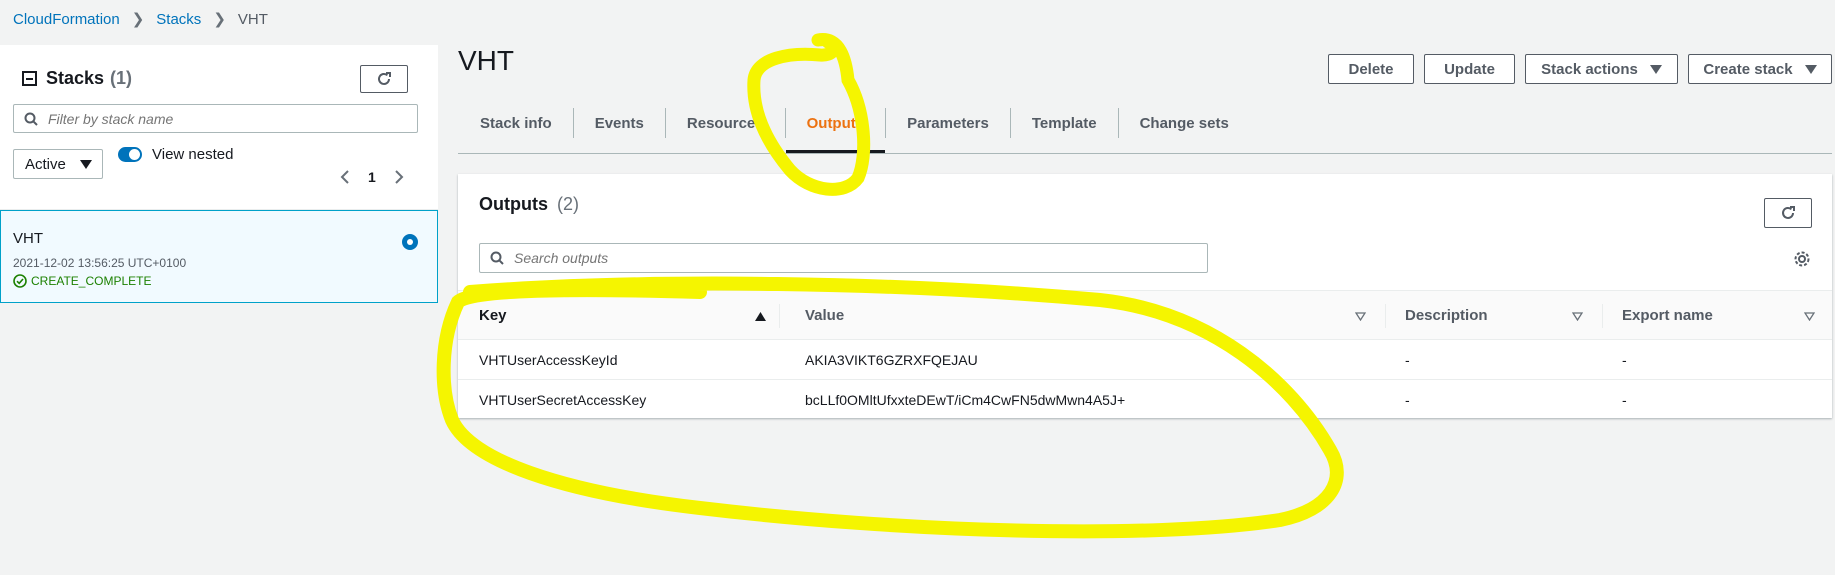 The image size is (1835, 575). I want to click on page-title: VHT, so click(486, 60).